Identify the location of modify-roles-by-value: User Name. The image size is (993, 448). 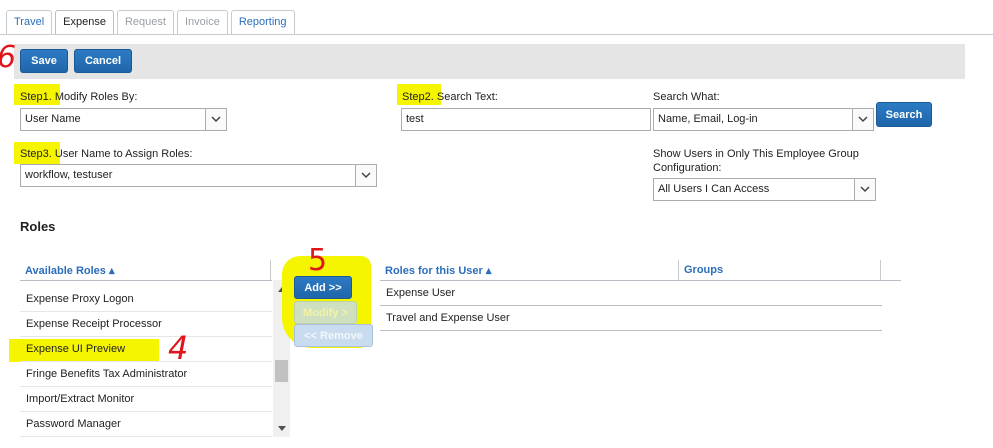
(53, 119).